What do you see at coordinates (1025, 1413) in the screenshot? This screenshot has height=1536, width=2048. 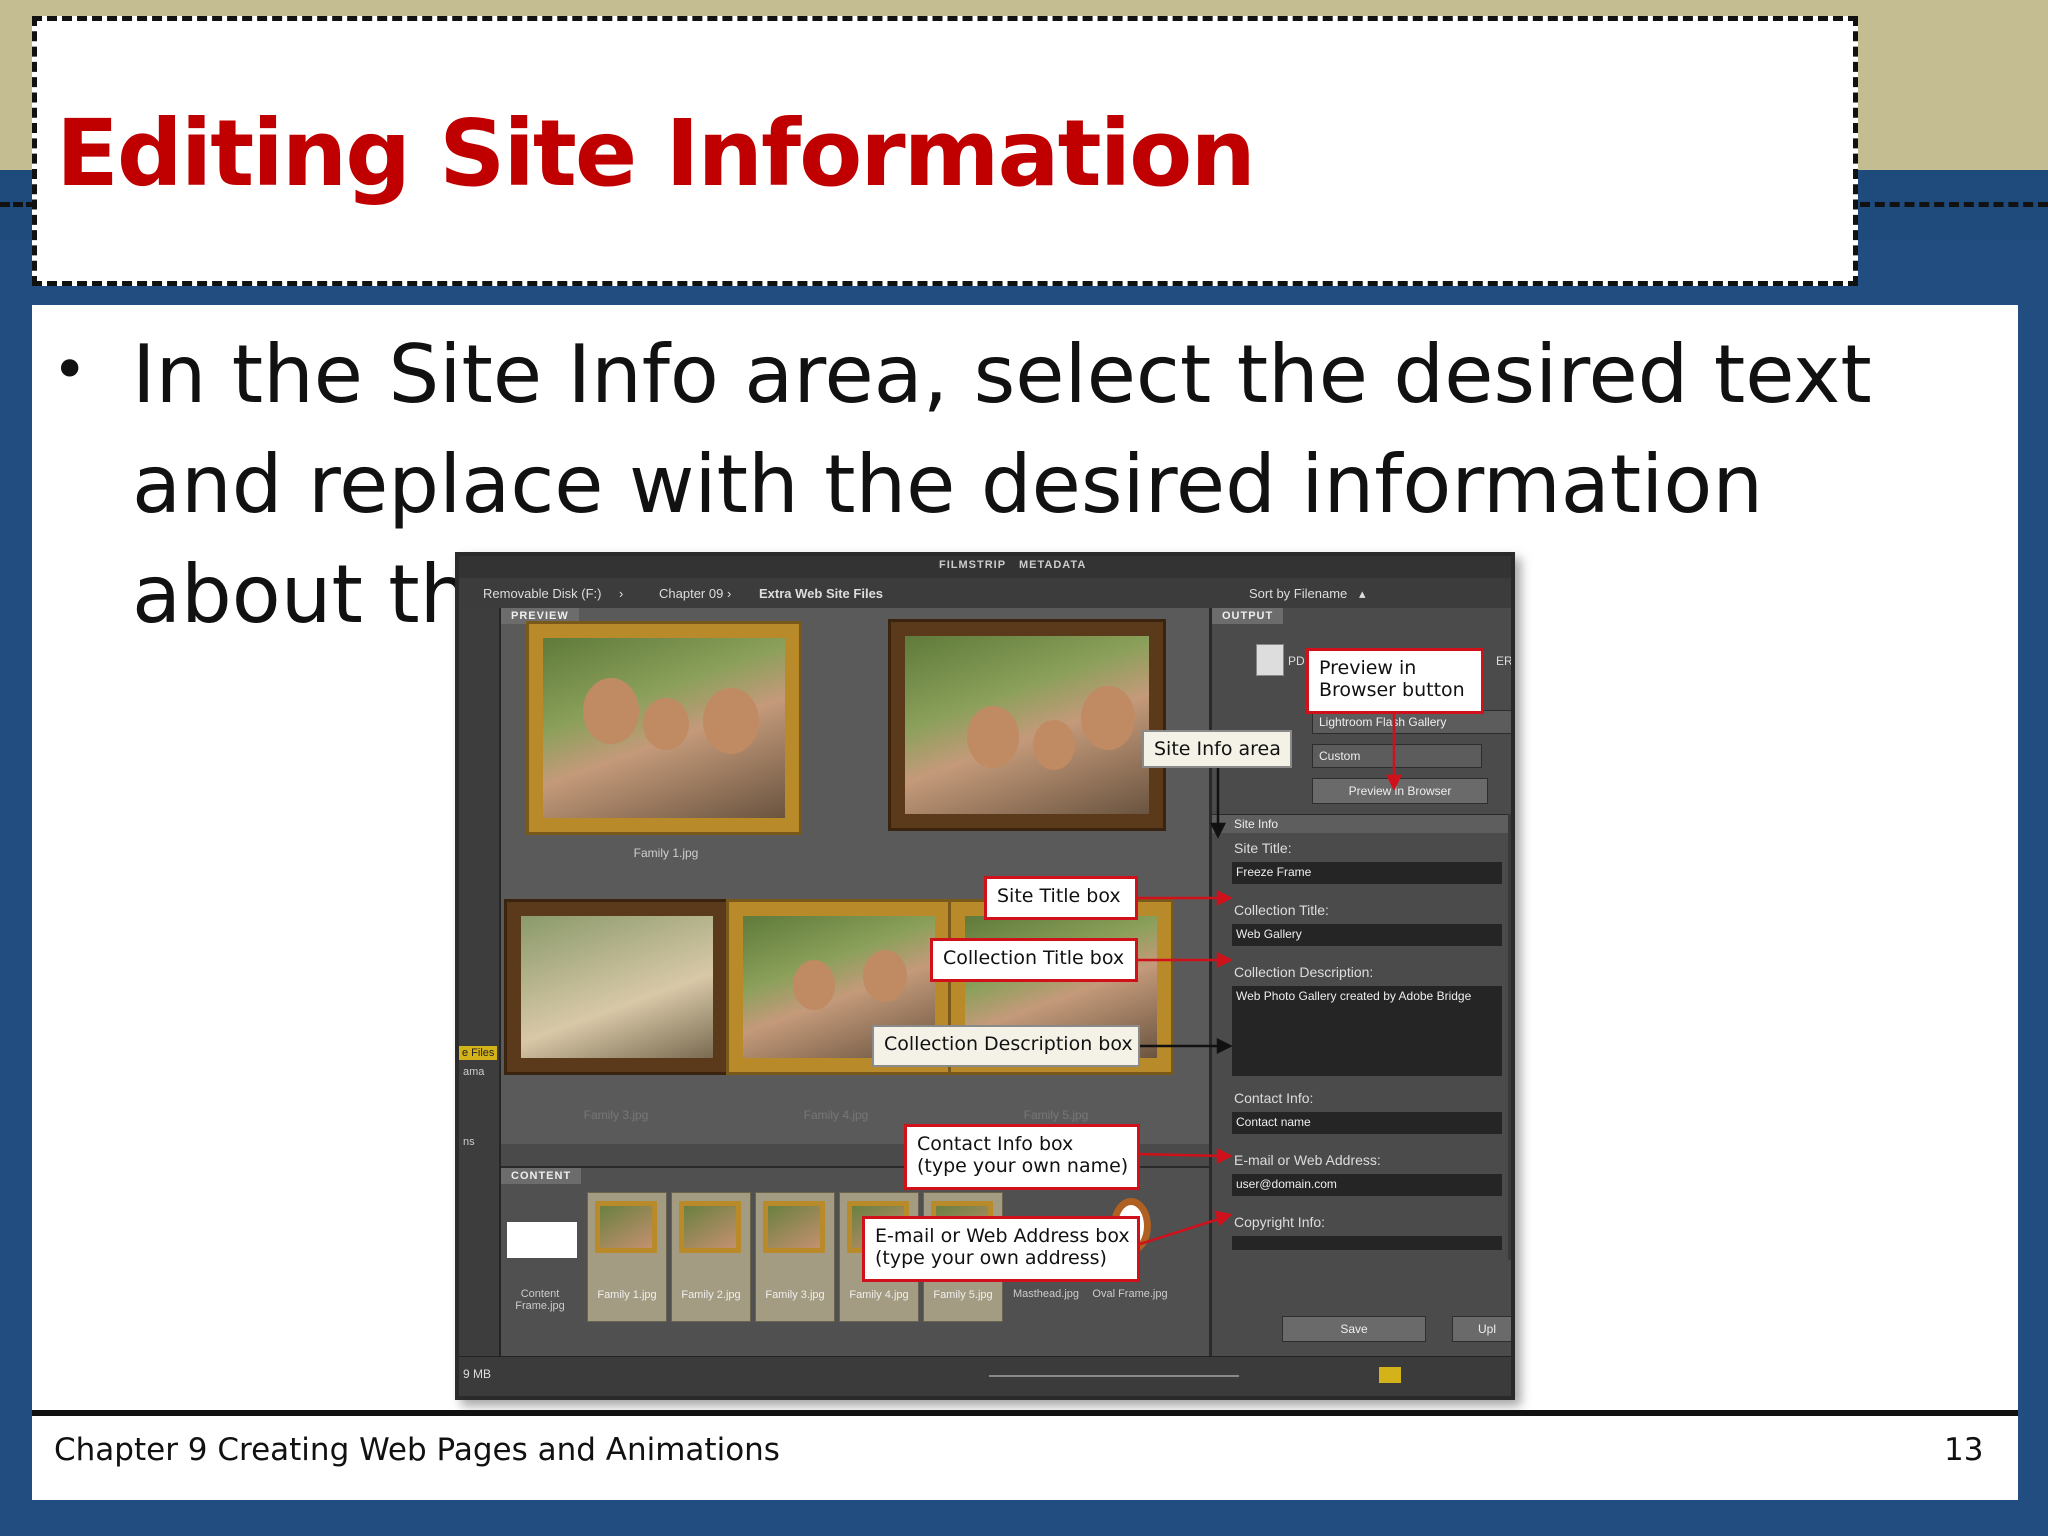 I see `footer-rule` at bounding box center [1025, 1413].